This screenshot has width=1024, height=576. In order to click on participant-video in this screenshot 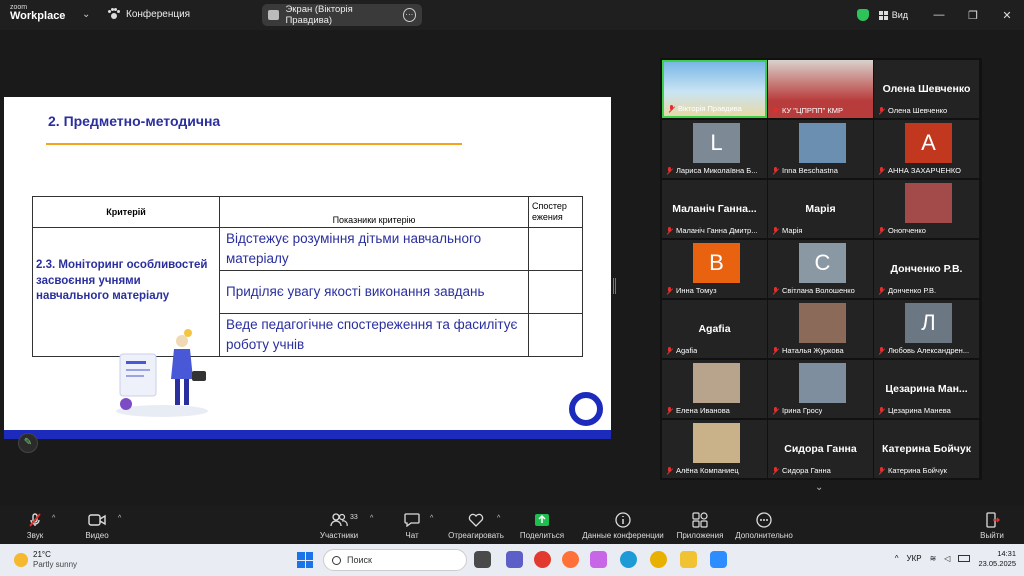, I will do `click(928, 203)`.